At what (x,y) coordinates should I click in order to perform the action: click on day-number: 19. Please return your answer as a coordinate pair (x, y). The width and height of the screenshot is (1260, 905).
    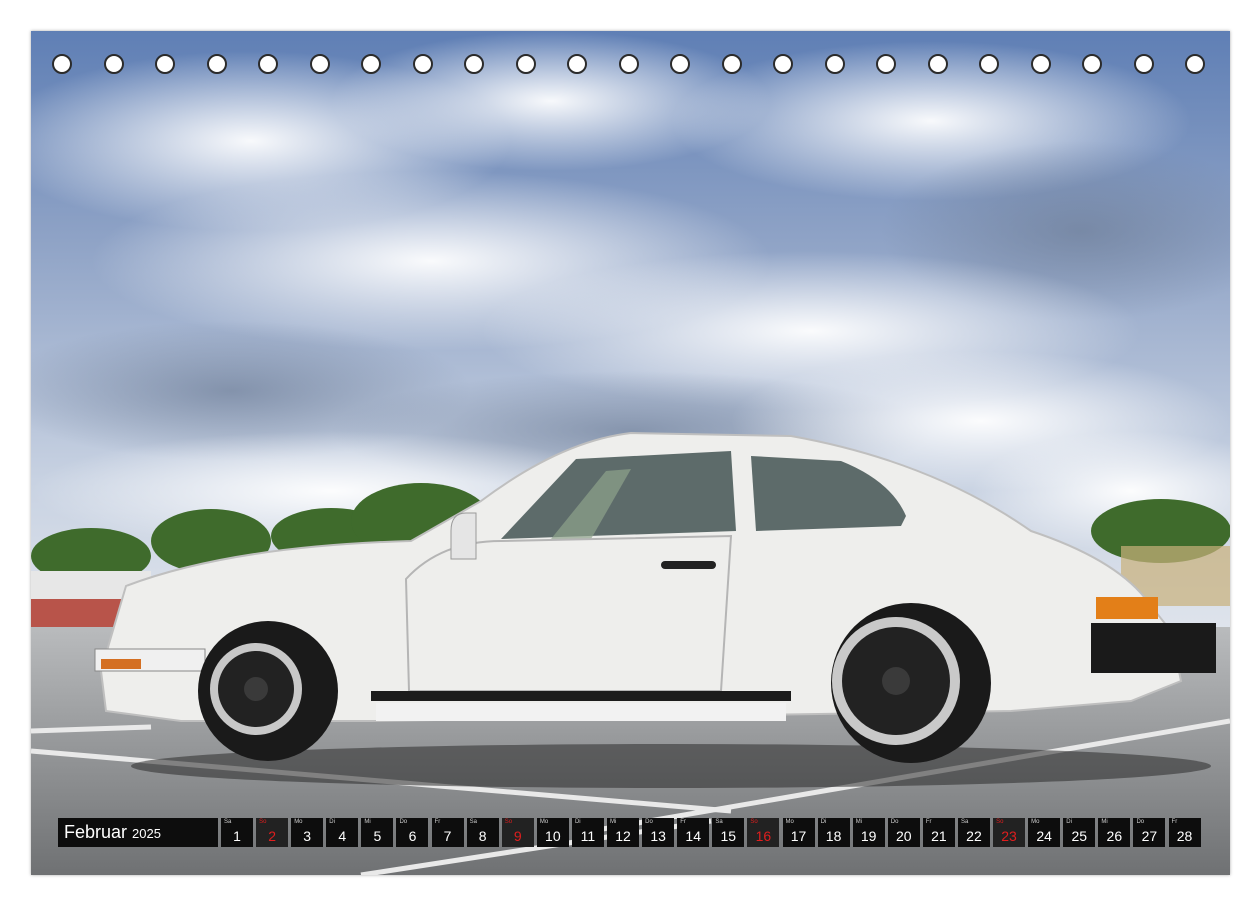
    Looking at the image, I should click on (868, 836).